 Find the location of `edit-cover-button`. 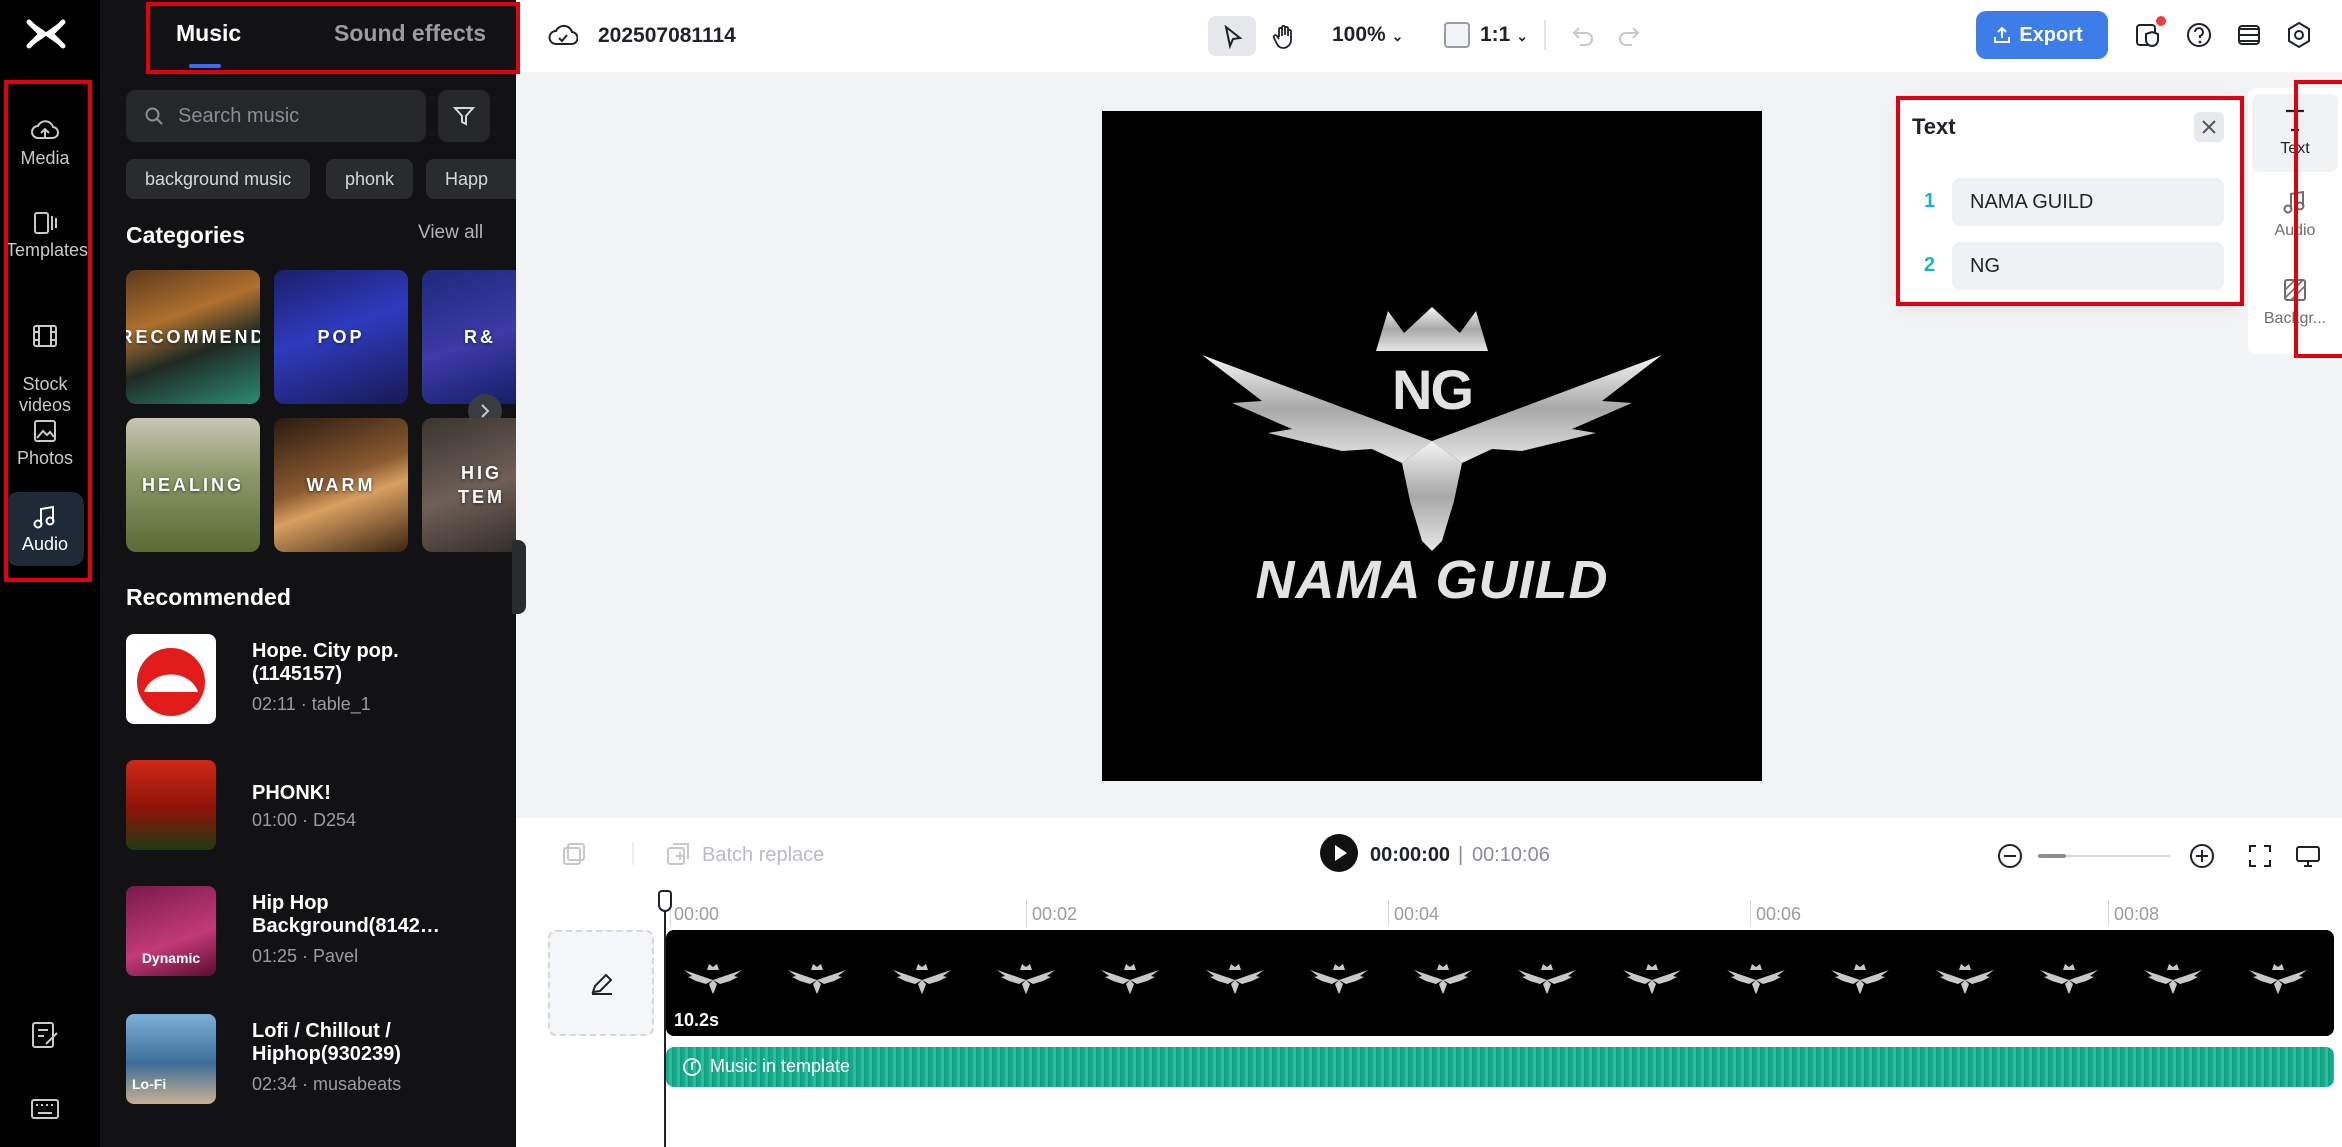

edit-cover-button is located at coordinates (601, 983).